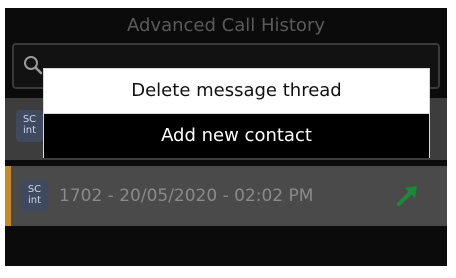 The image size is (456, 278). What do you see at coordinates (236, 135) in the screenshot?
I see `add-contact-menu-item: Add new contact` at bounding box center [236, 135].